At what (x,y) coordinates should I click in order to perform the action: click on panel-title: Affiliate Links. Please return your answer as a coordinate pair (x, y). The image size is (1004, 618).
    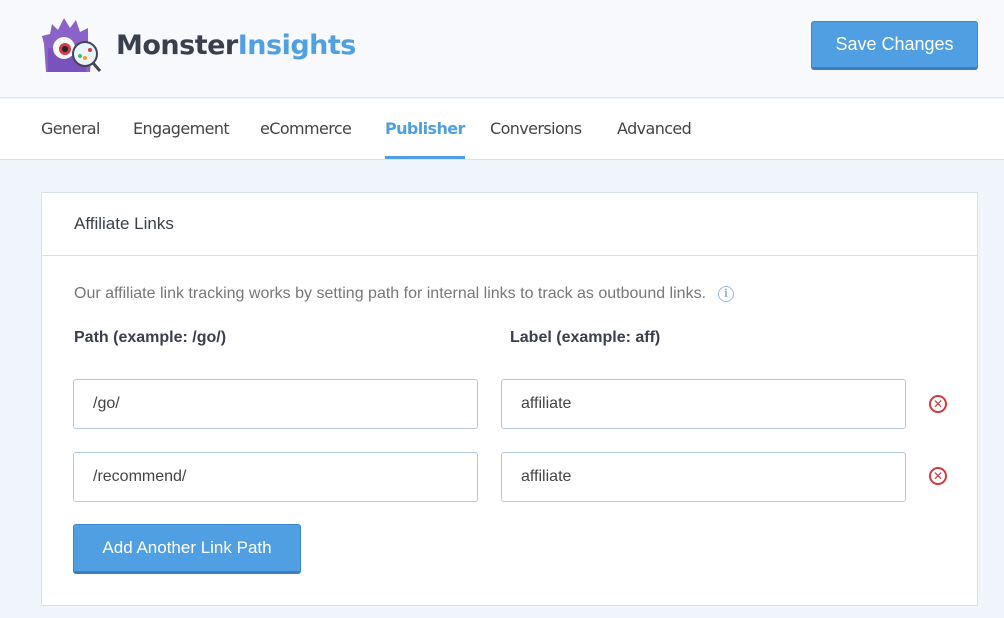
    Looking at the image, I should click on (509, 224).